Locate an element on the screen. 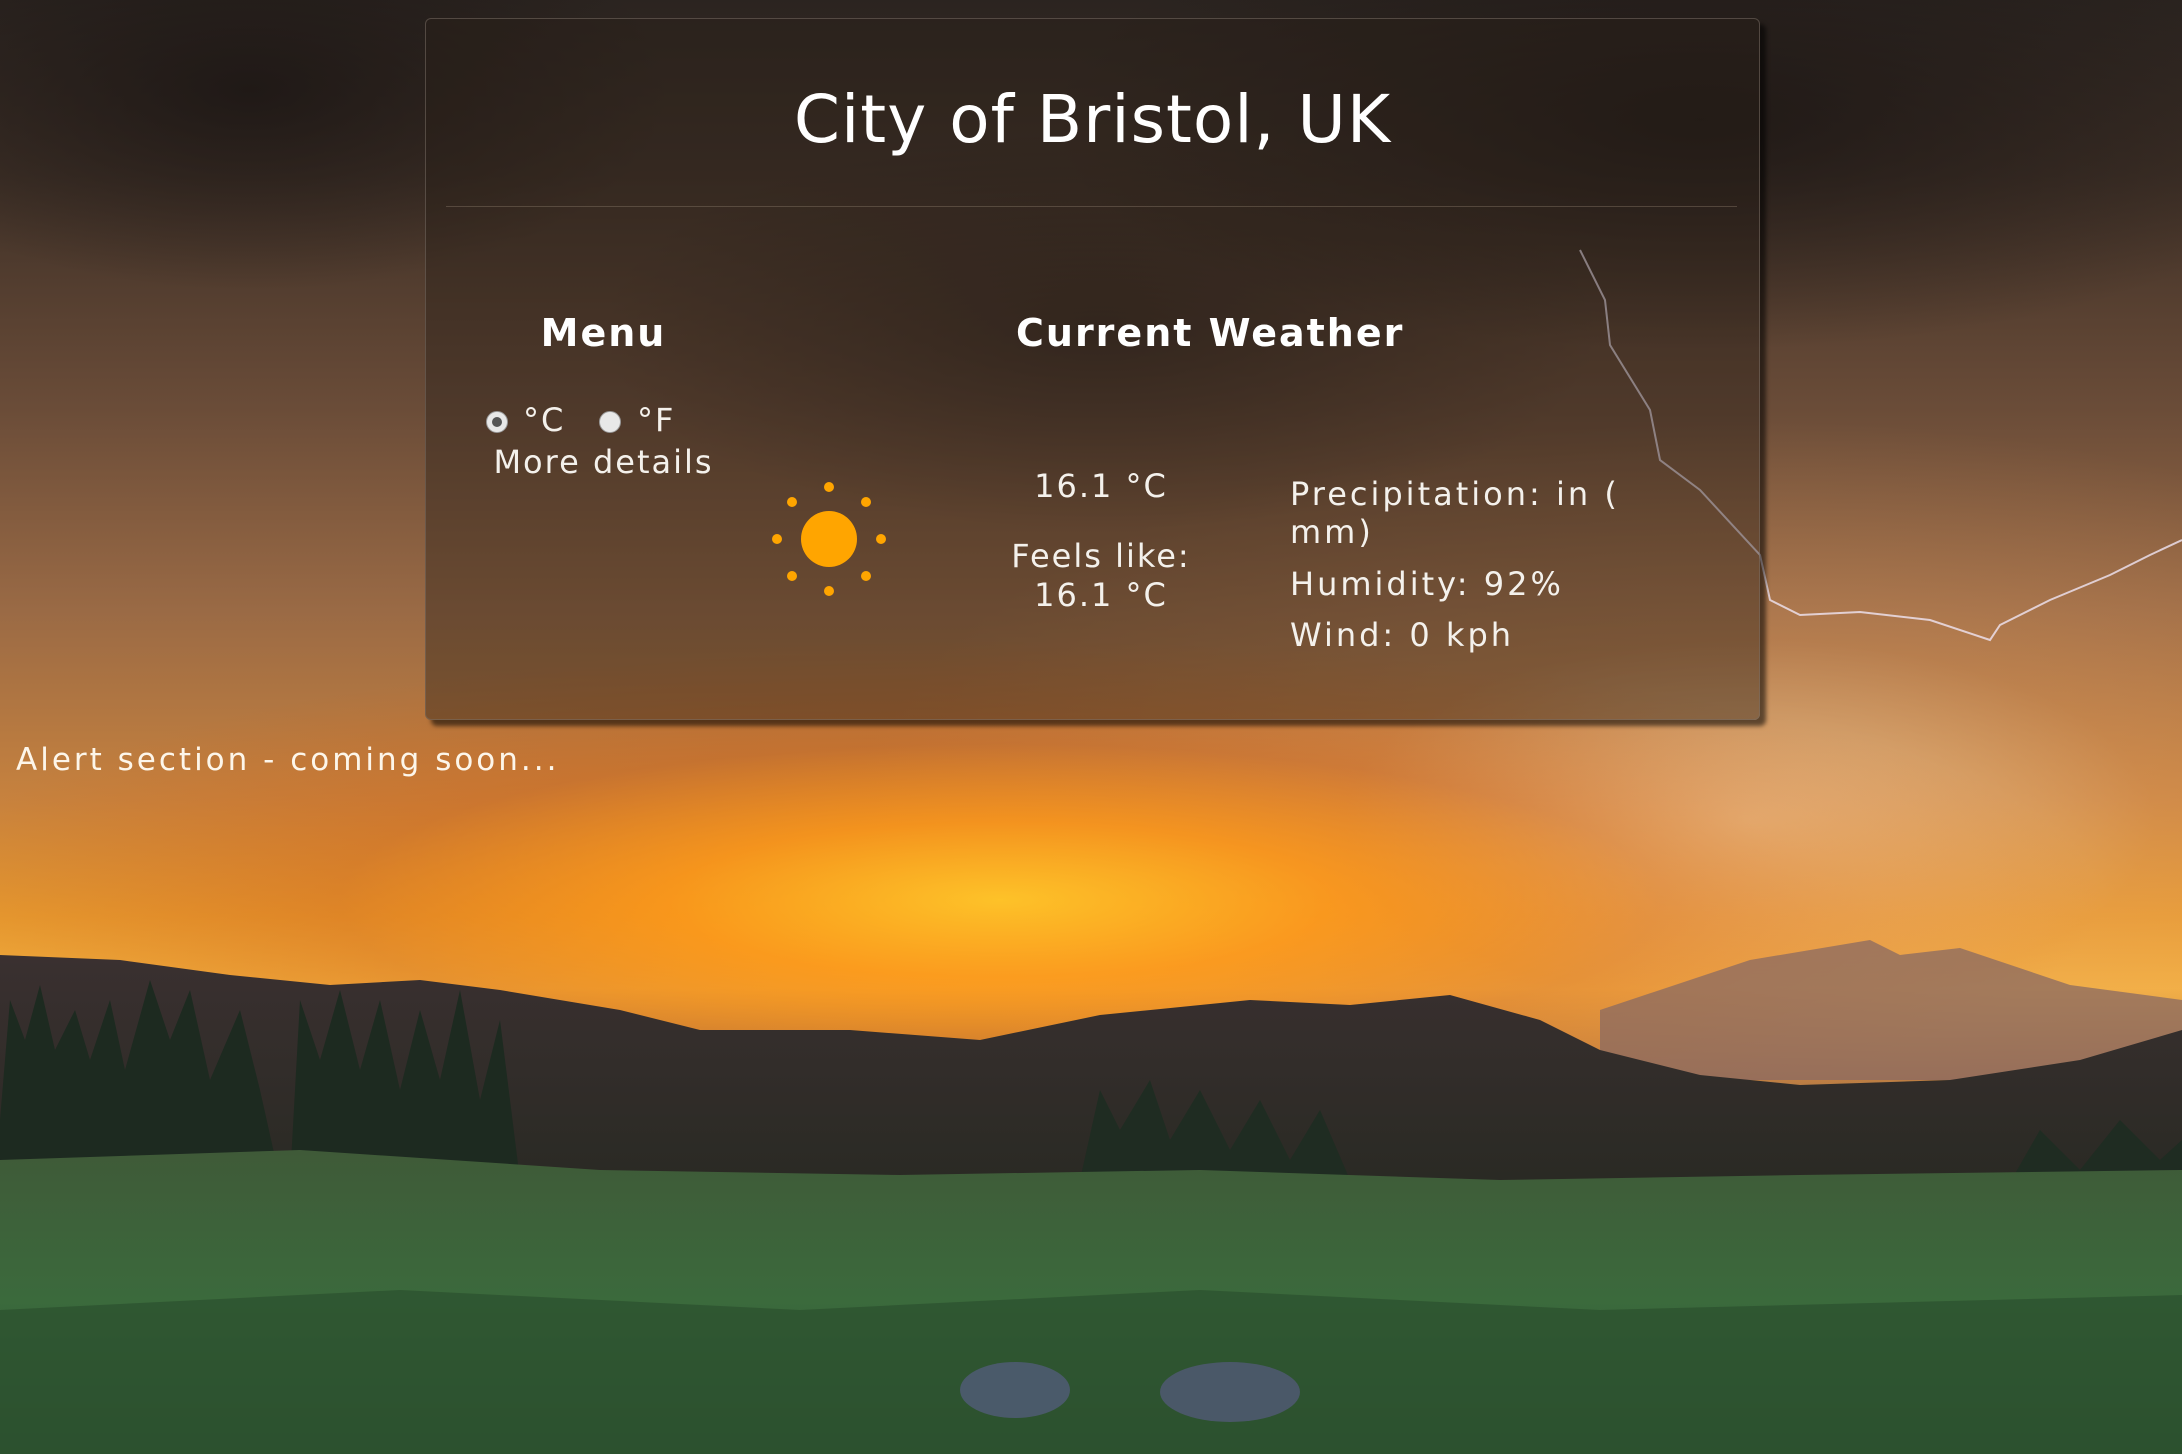 This screenshot has height=1454, width=2182. menu-heading: Menu is located at coordinates (603, 333).